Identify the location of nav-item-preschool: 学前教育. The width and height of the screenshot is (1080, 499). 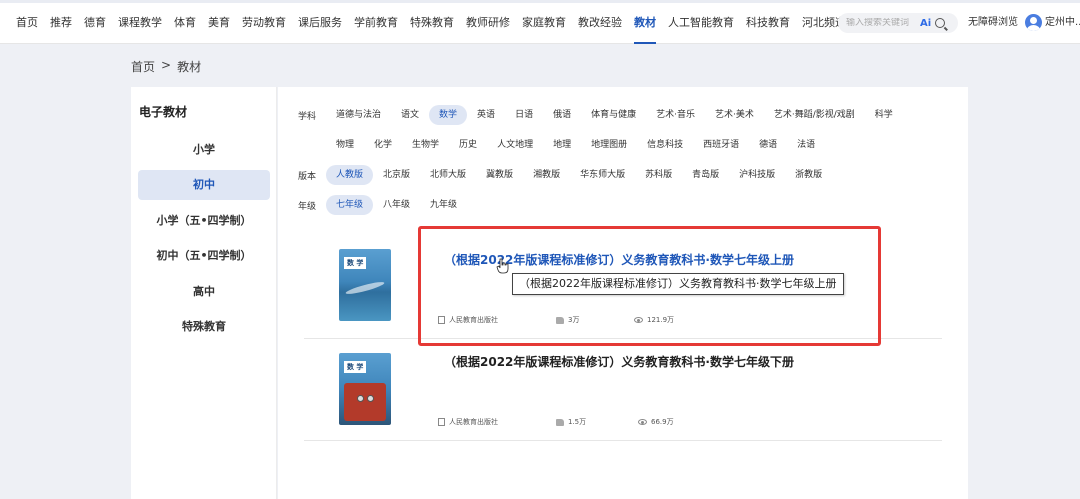
(376, 22).